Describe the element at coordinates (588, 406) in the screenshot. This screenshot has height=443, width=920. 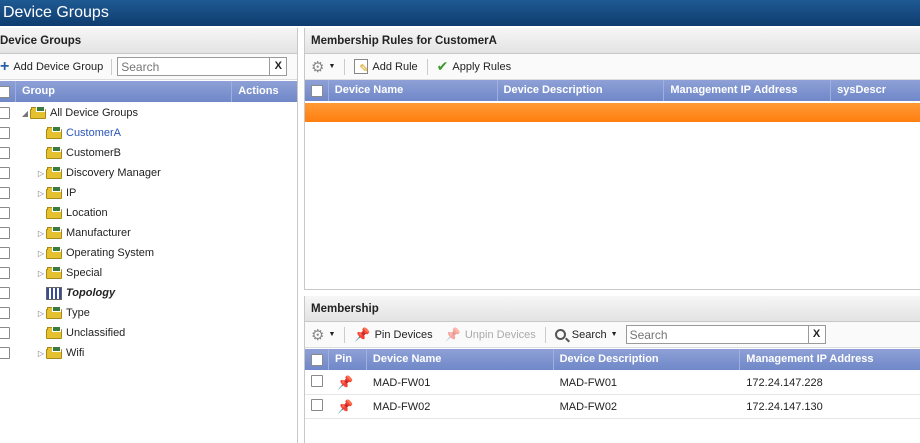
I see `row-device-description: MAD-FW02` at that location.